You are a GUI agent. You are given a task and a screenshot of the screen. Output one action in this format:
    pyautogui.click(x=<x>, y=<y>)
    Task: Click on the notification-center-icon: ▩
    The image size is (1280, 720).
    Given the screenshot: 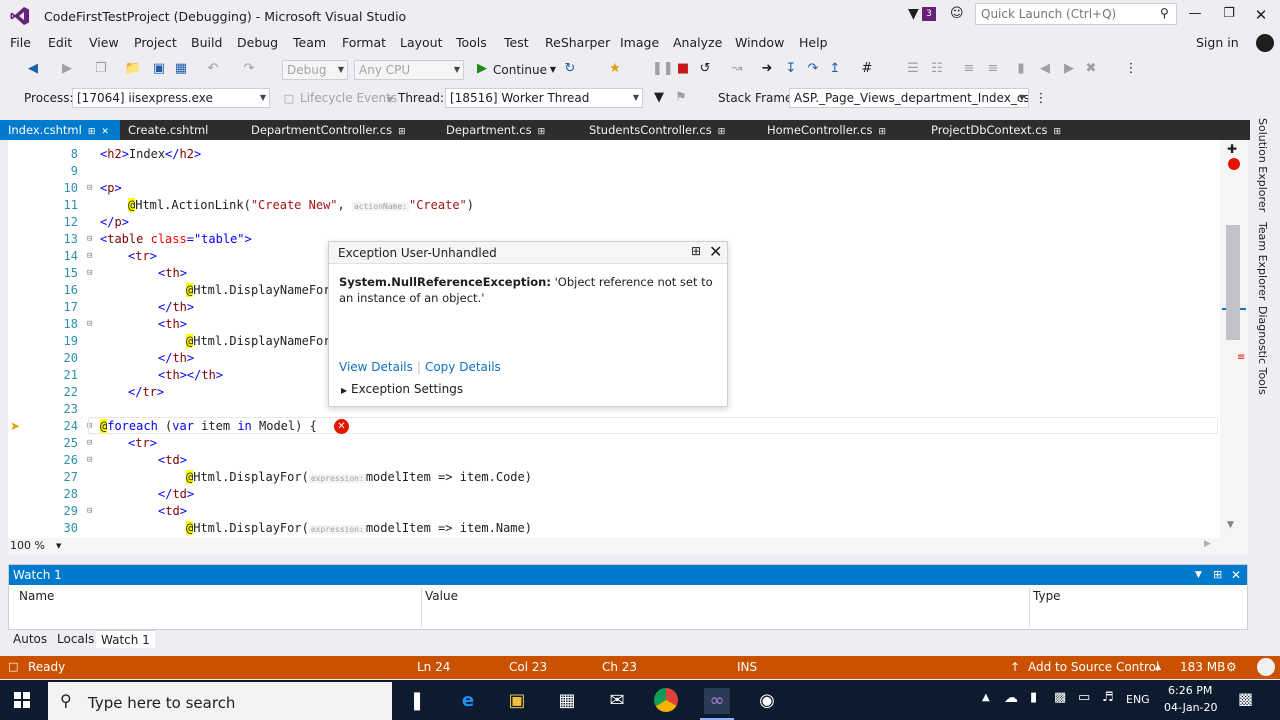 What is the action you would take?
    pyautogui.click(x=1245, y=698)
    